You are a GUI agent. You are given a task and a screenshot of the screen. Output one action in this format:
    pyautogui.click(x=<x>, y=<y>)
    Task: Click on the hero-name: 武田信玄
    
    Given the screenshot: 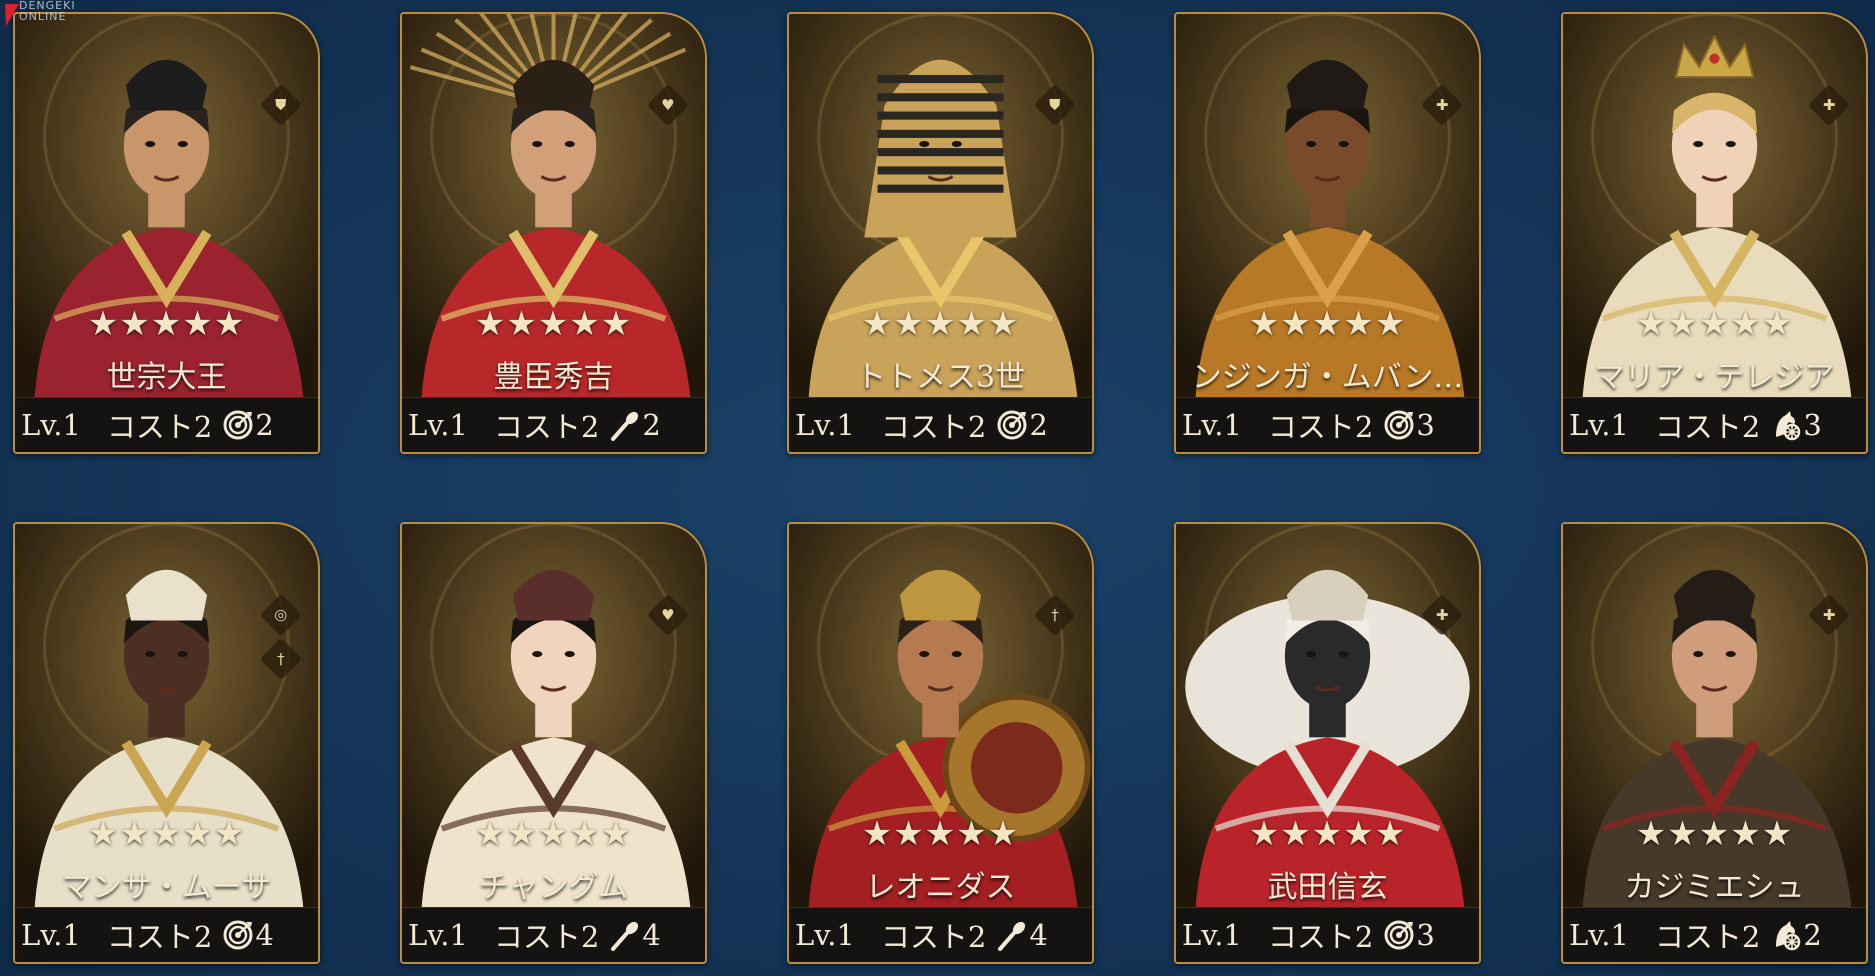 What is the action you would take?
    pyautogui.click(x=1327, y=887)
    